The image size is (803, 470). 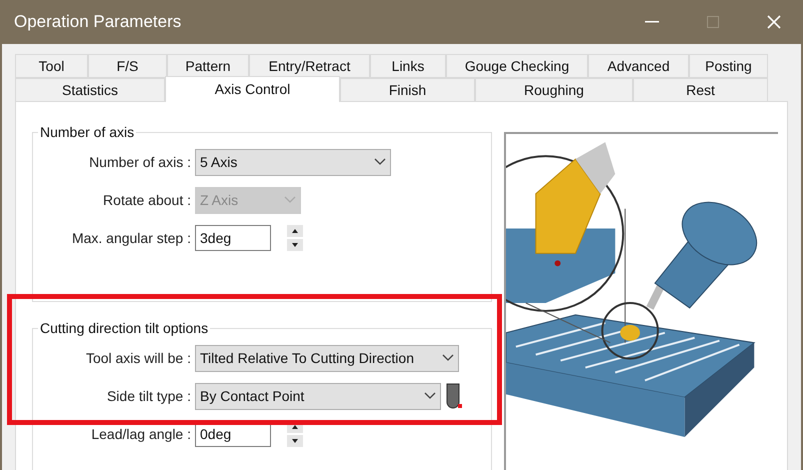 I want to click on tab: Axis Control, so click(x=252, y=89).